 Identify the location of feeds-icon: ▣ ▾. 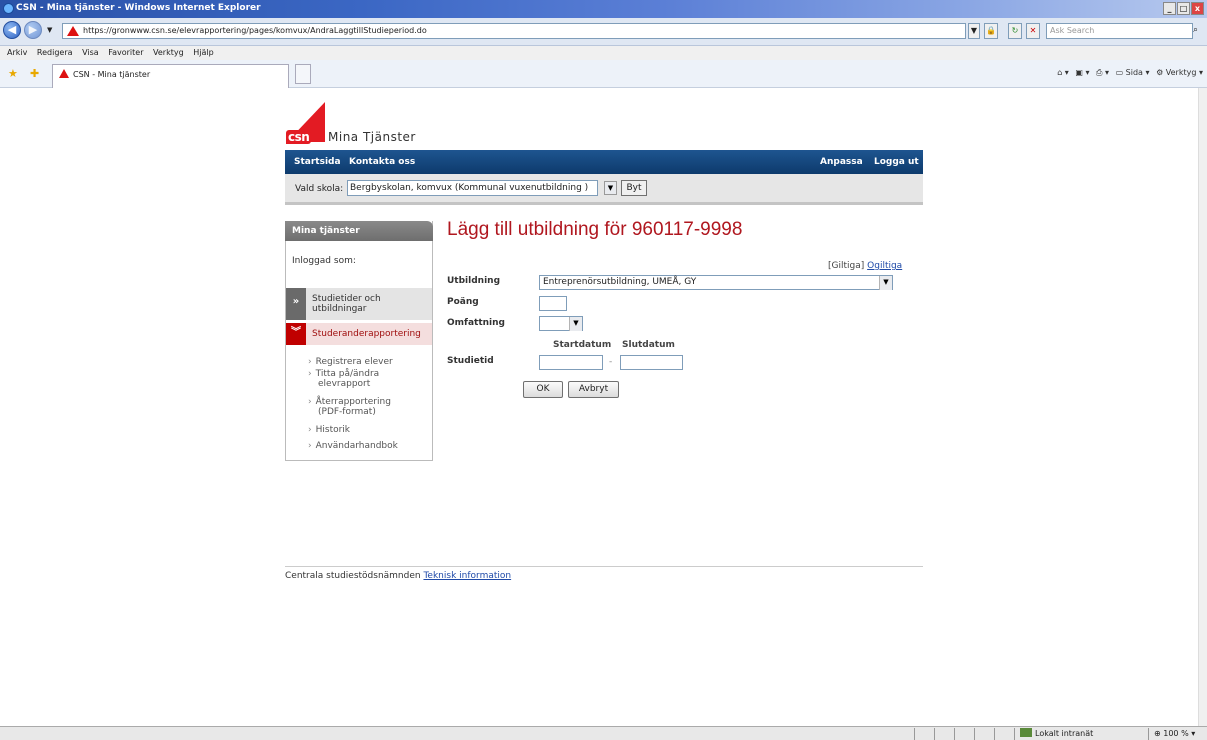
(1082, 72).